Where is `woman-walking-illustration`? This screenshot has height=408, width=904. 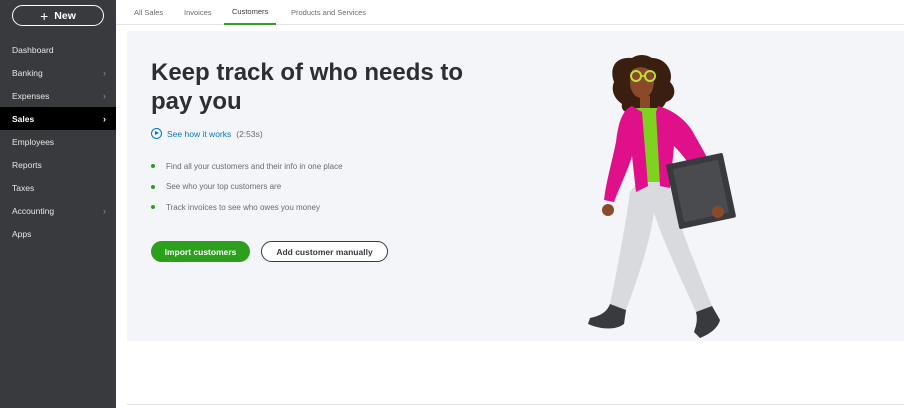 woman-walking-illustration is located at coordinates (662, 196).